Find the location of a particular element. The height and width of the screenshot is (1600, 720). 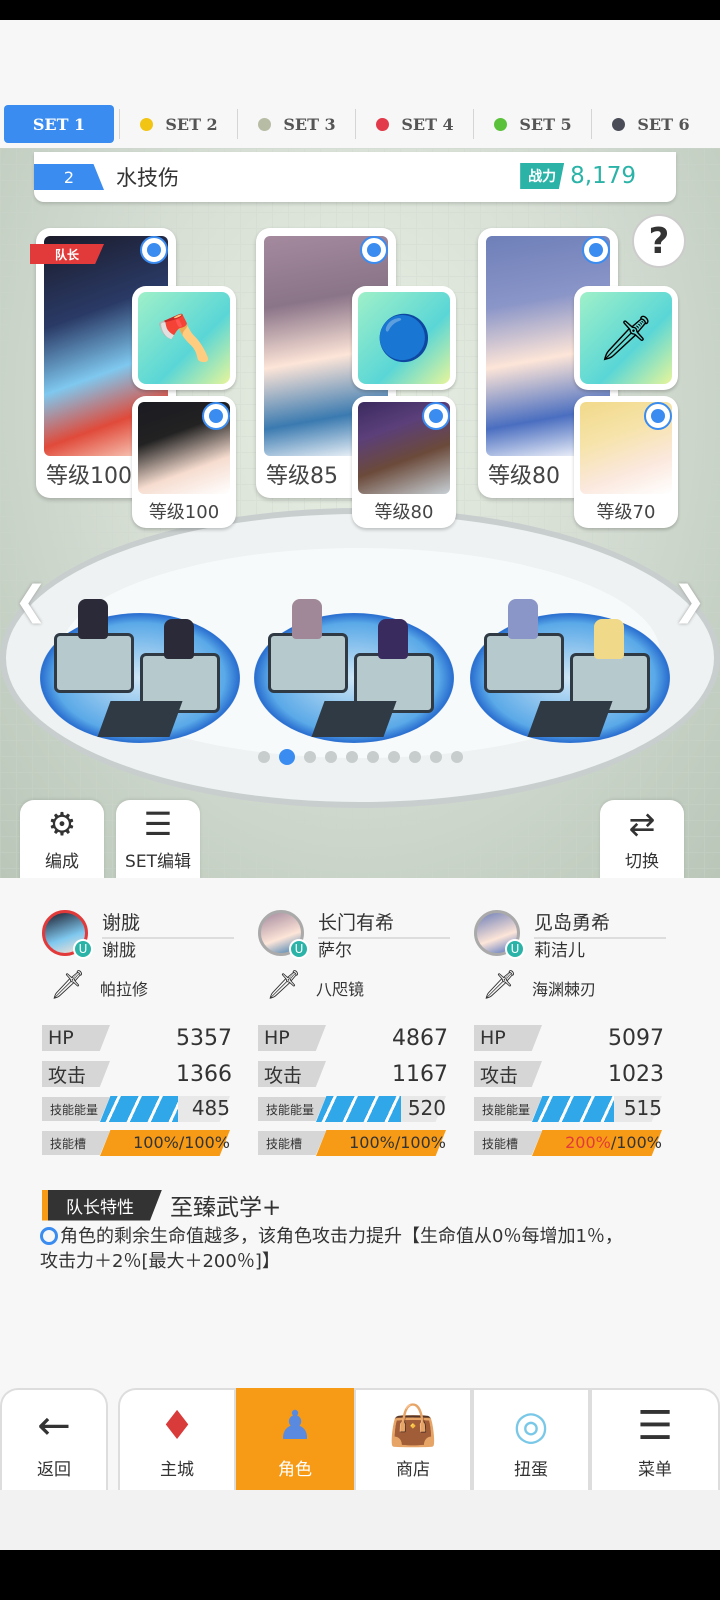

nav-menu: ☰ 菜单 is located at coordinates (655, 1439).